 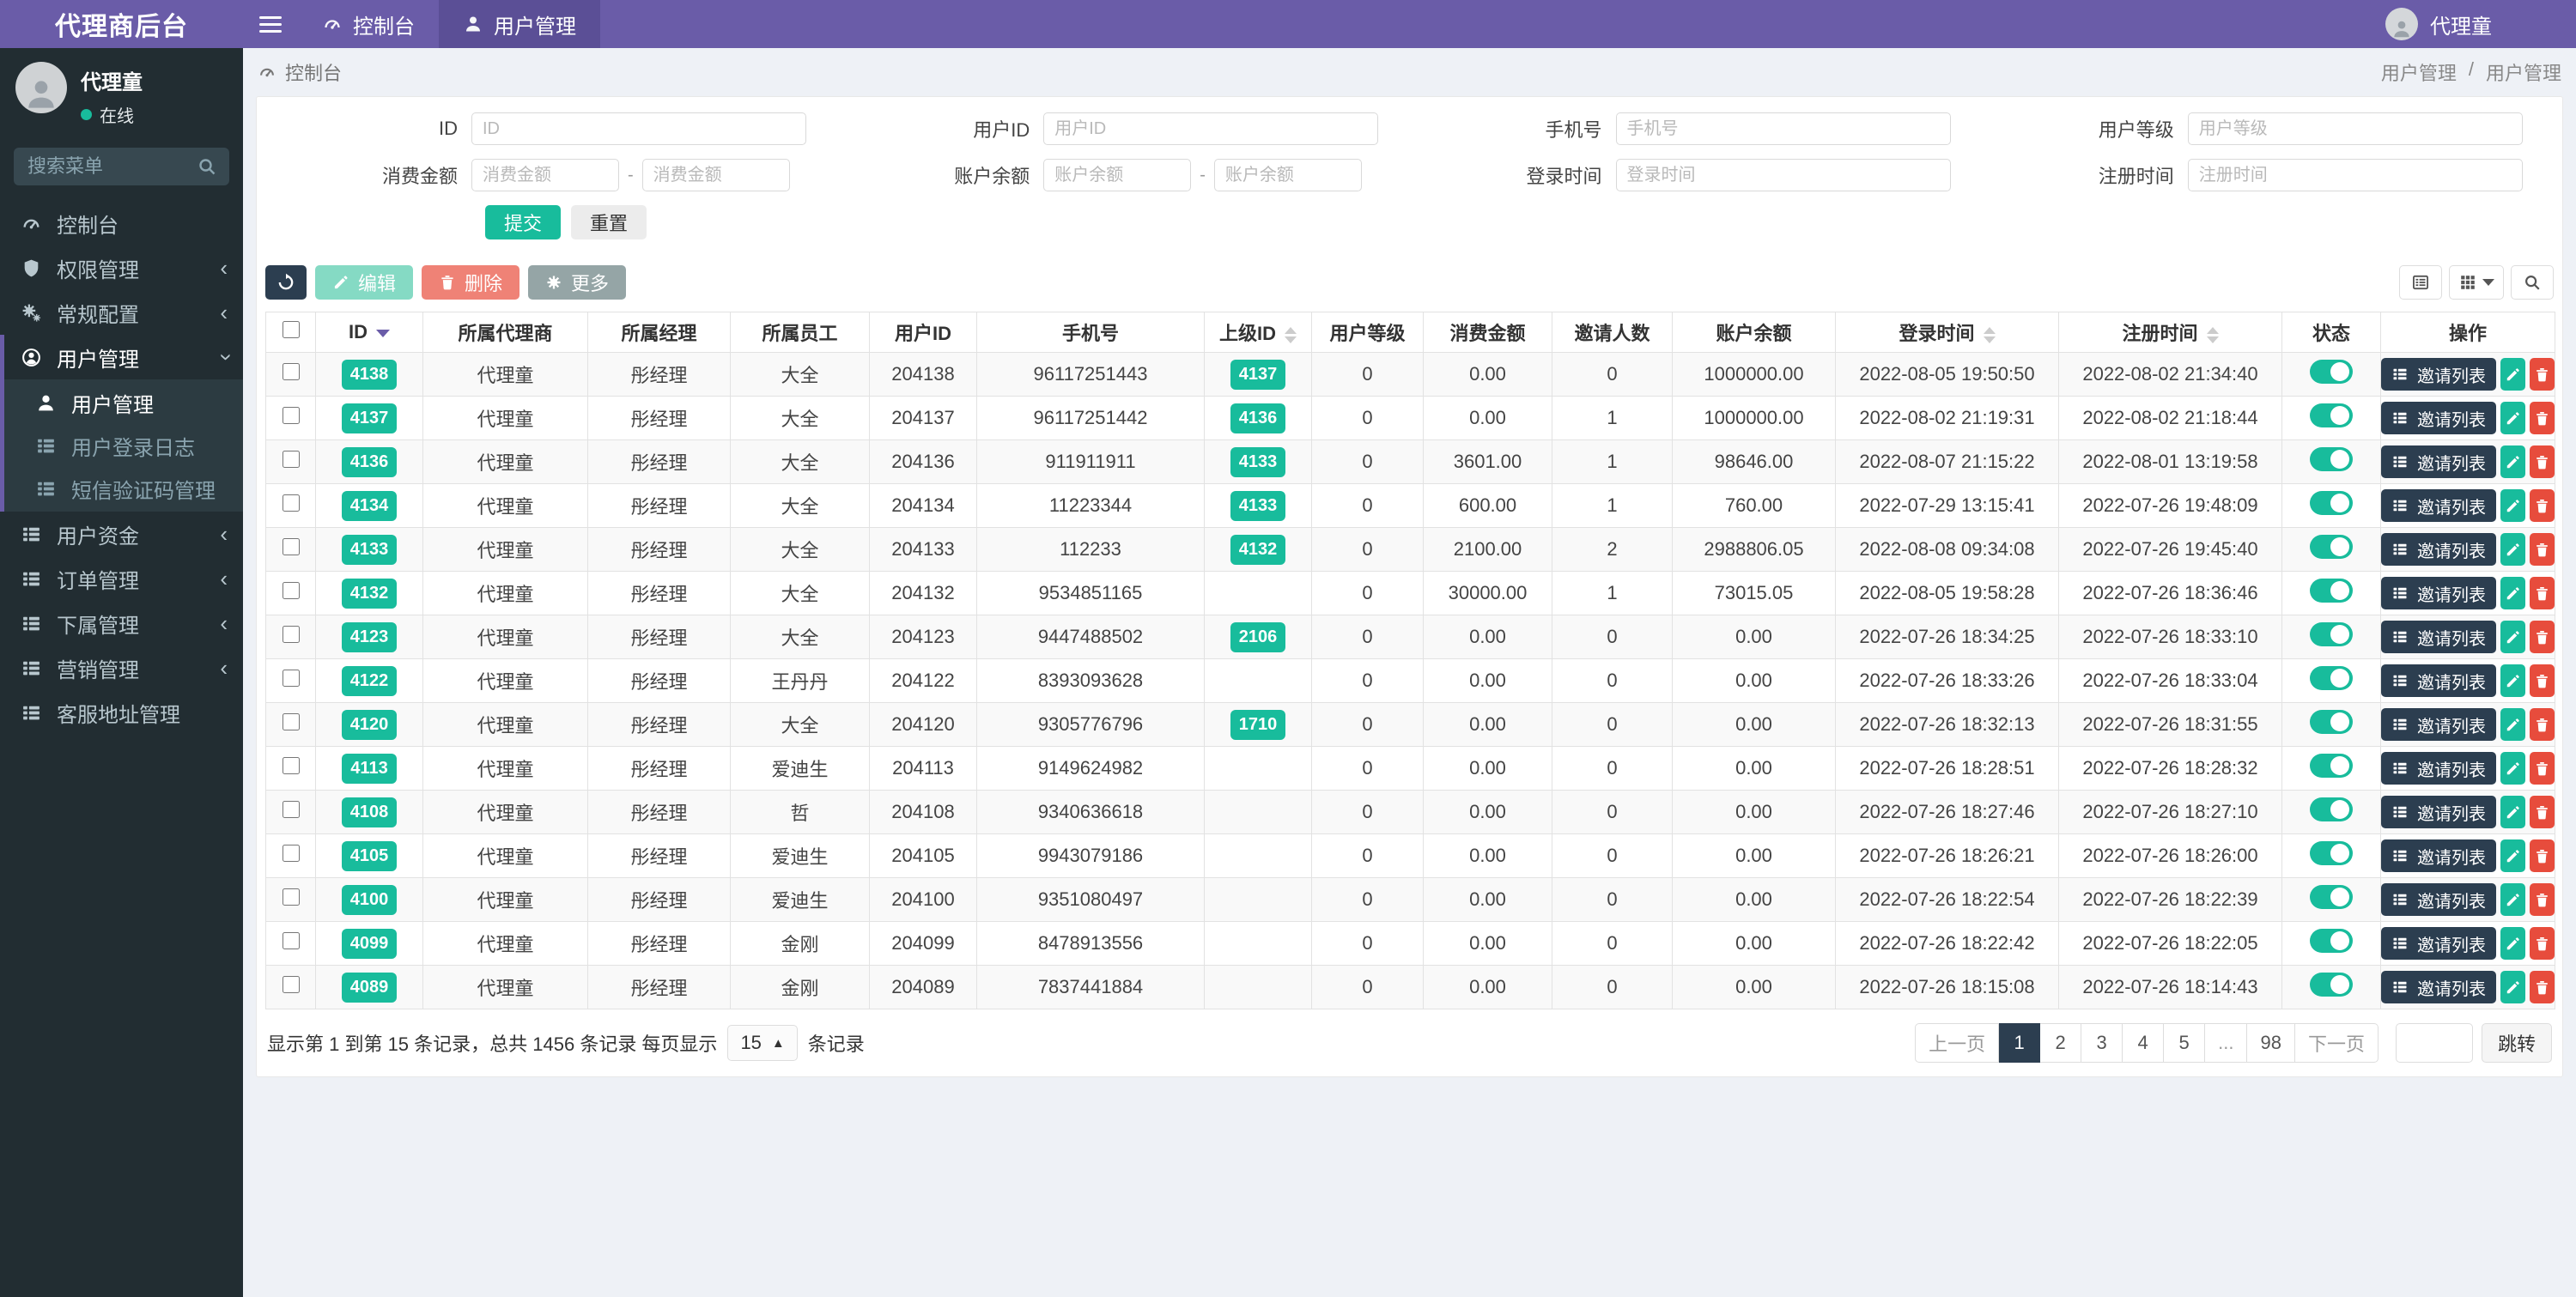 What do you see at coordinates (2336, 1043) in the screenshot?
I see `next-page: 下一页` at bounding box center [2336, 1043].